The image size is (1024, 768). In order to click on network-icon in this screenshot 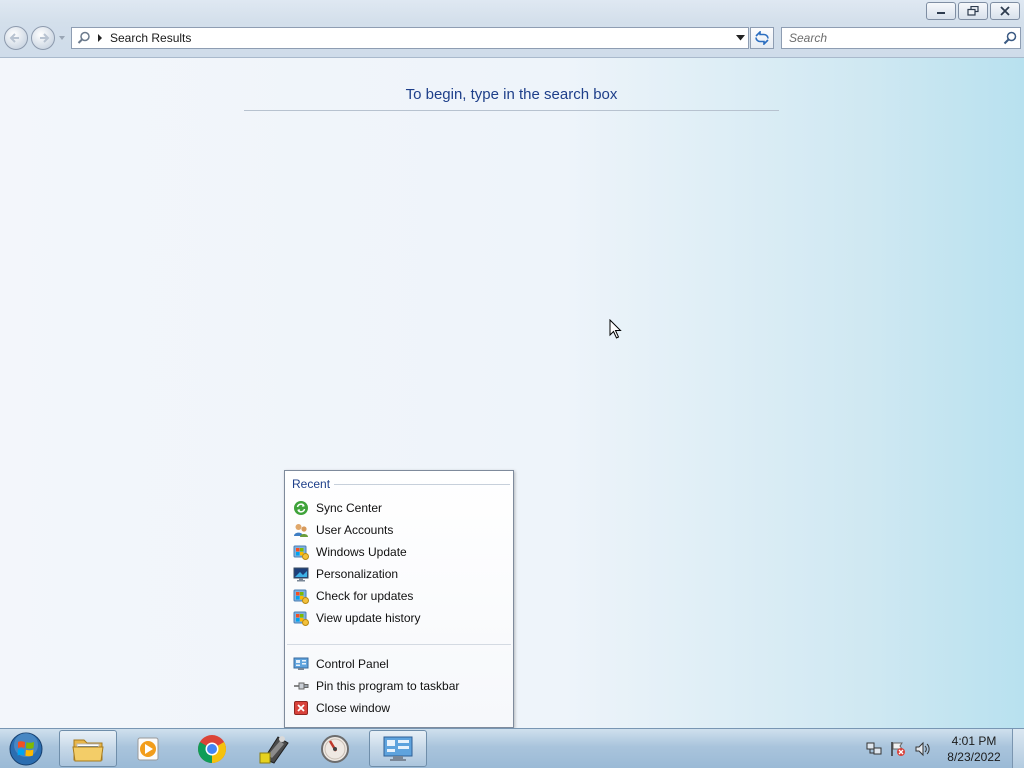, I will do `click(874, 749)`.